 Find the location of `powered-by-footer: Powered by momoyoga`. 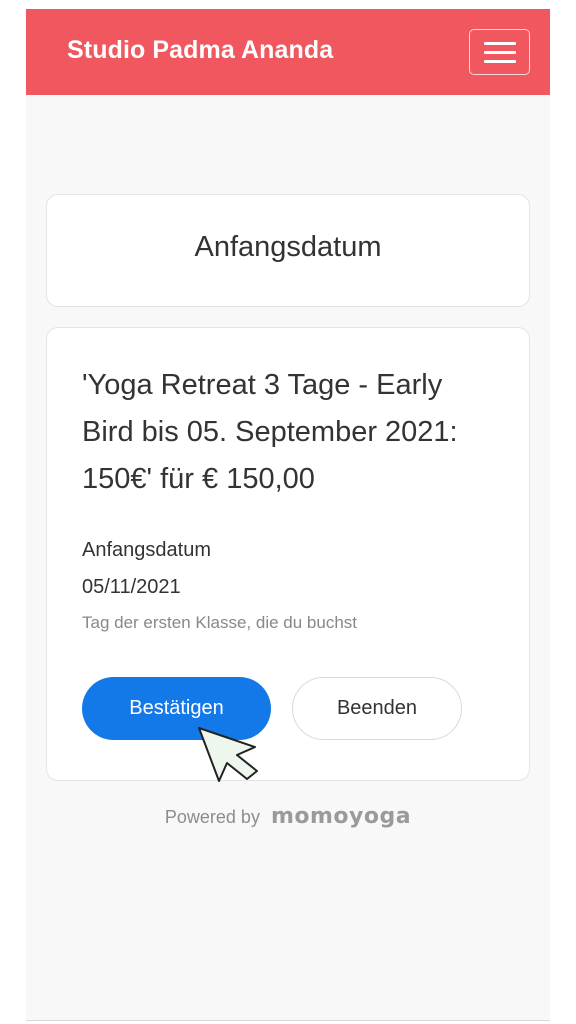

powered-by-footer: Powered by momoyoga is located at coordinates (288, 816).